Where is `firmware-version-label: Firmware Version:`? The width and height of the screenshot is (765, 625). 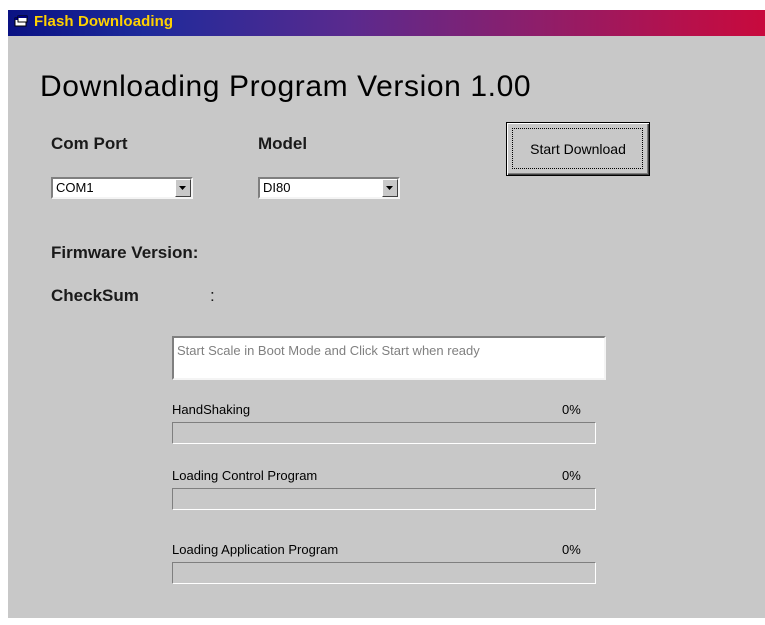
firmware-version-label: Firmware Version: is located at coordinates (125, 252).